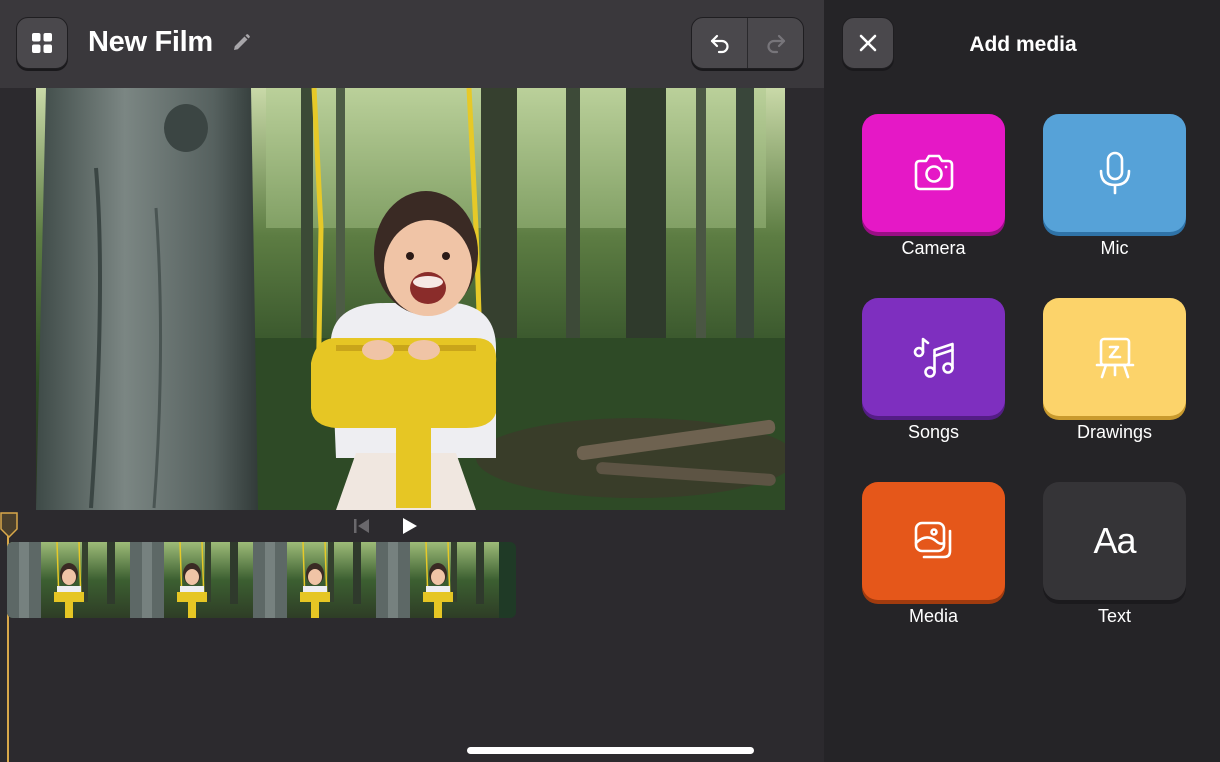 The height and width of the screenshot is (762, 1220). What do you see at coordinates (253, 580) in the screenshot?
I see `clip-thumbnails` at bounding box center [253, 580].